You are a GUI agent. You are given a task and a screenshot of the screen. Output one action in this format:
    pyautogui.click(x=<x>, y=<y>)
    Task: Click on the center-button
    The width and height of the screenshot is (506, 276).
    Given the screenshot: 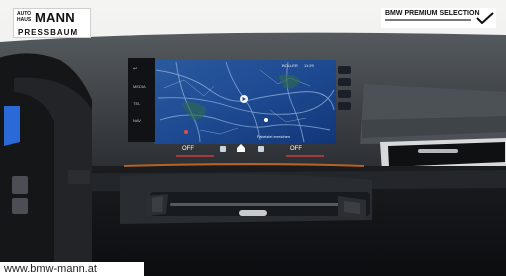 What is the action you would take?
    pyautogui.click(x=253, y=213)
    